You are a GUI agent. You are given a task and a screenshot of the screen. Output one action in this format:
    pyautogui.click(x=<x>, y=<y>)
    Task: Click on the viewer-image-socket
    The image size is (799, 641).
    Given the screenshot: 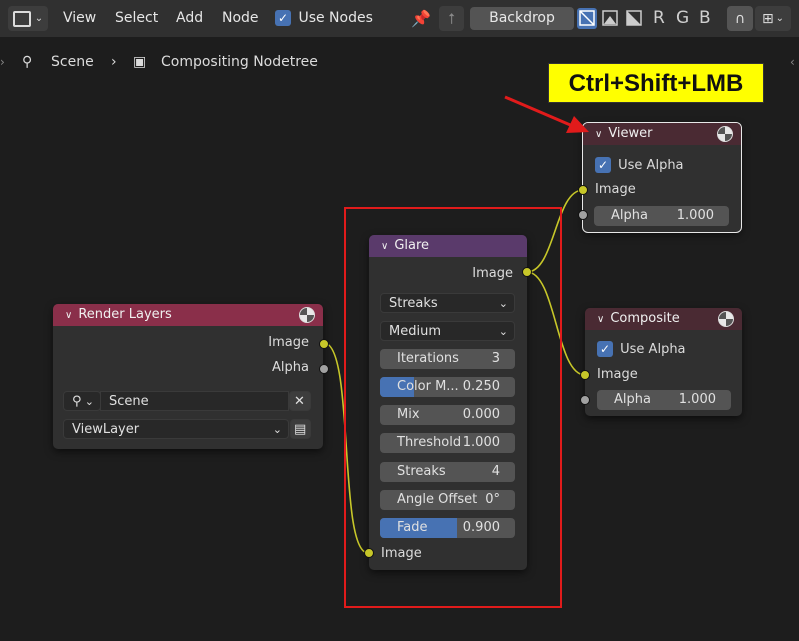 What is the action you would take?
    pyautogui.click(x=583, y=190)
    